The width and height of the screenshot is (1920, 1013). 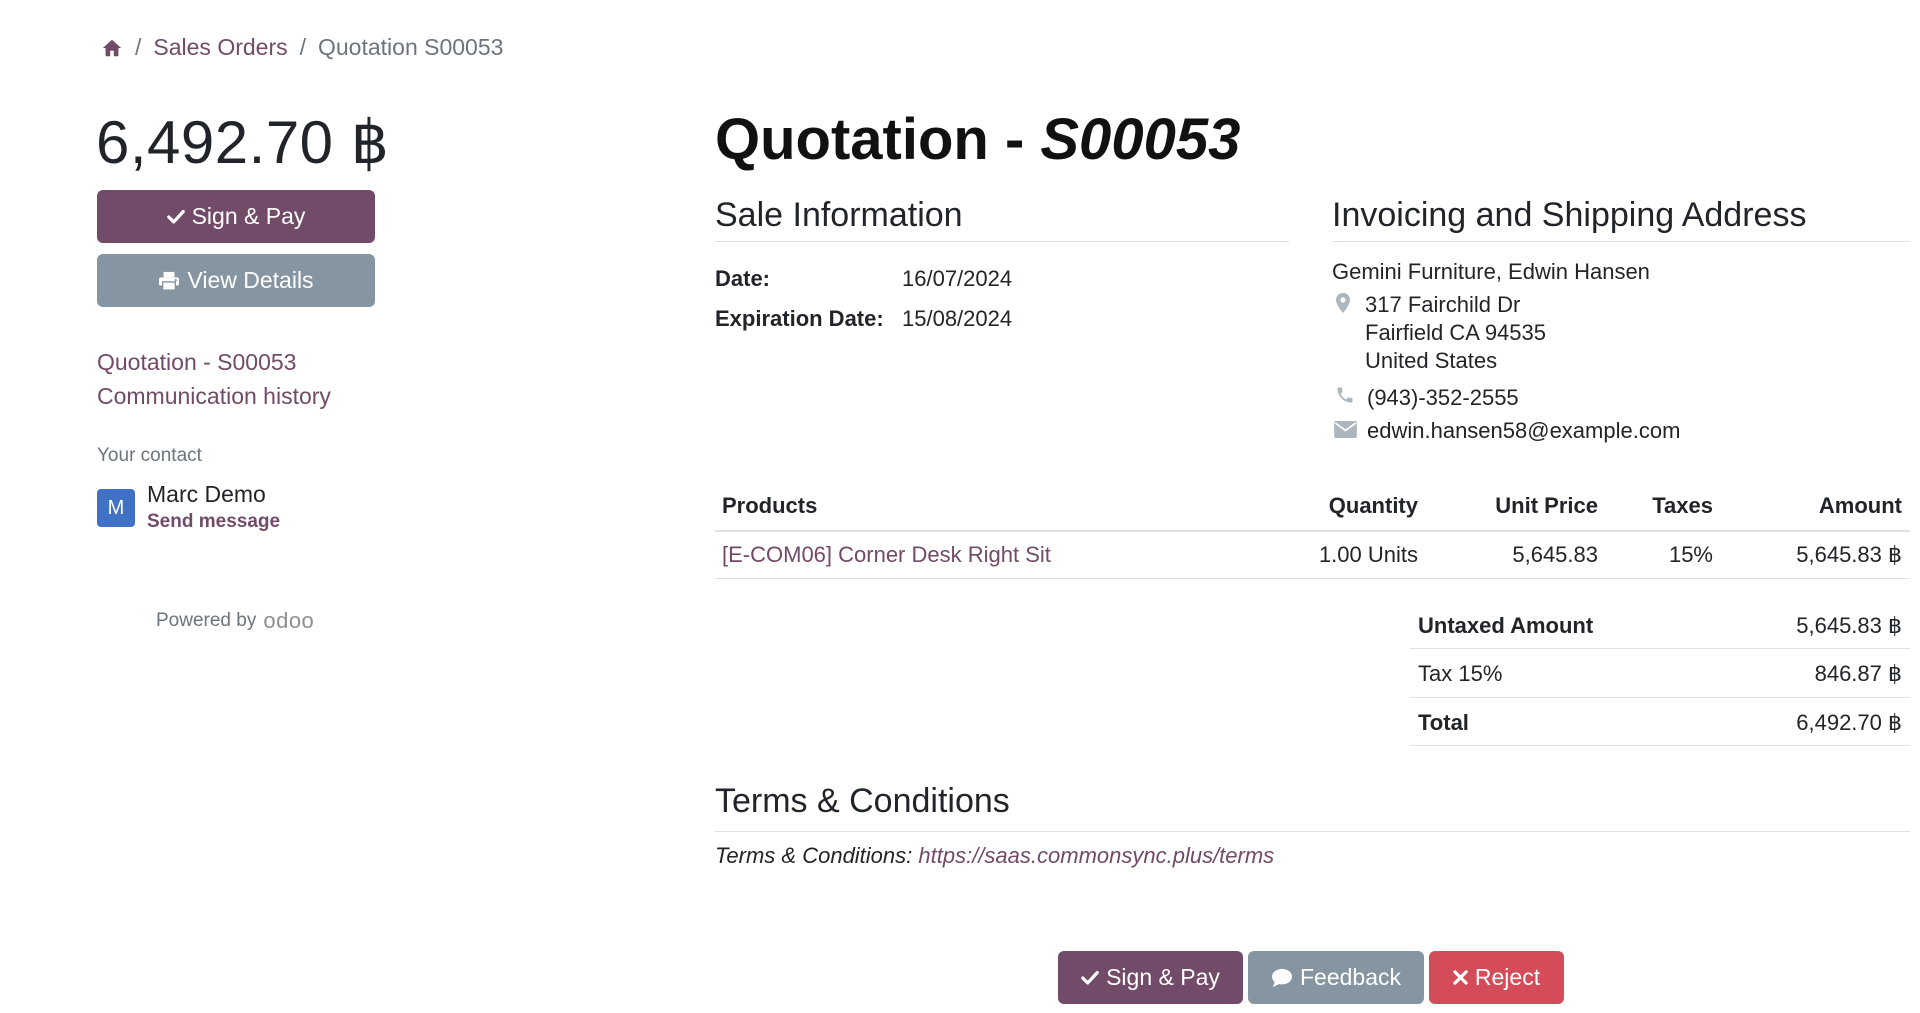 I want to click on terms-heading: Terms & Conditions, so click(x=862, y=801).